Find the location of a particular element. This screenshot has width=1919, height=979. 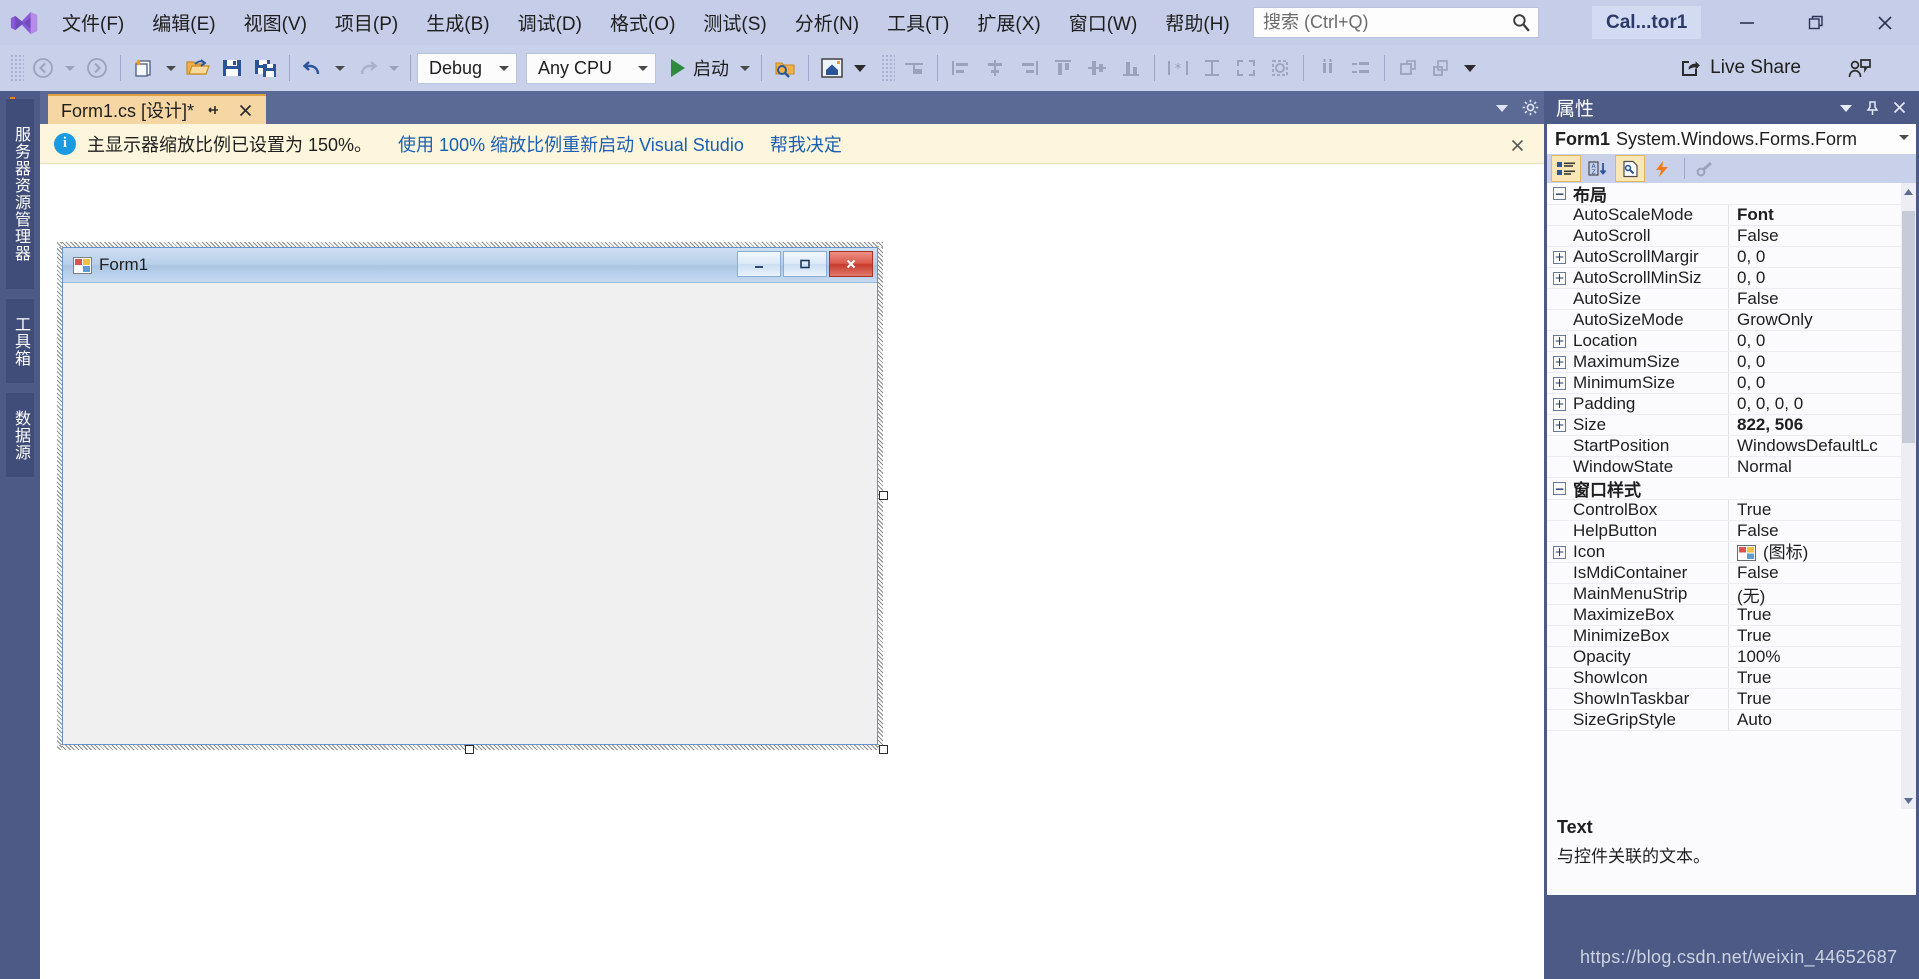

toolbar-grip is located at coordinates (17, 68).